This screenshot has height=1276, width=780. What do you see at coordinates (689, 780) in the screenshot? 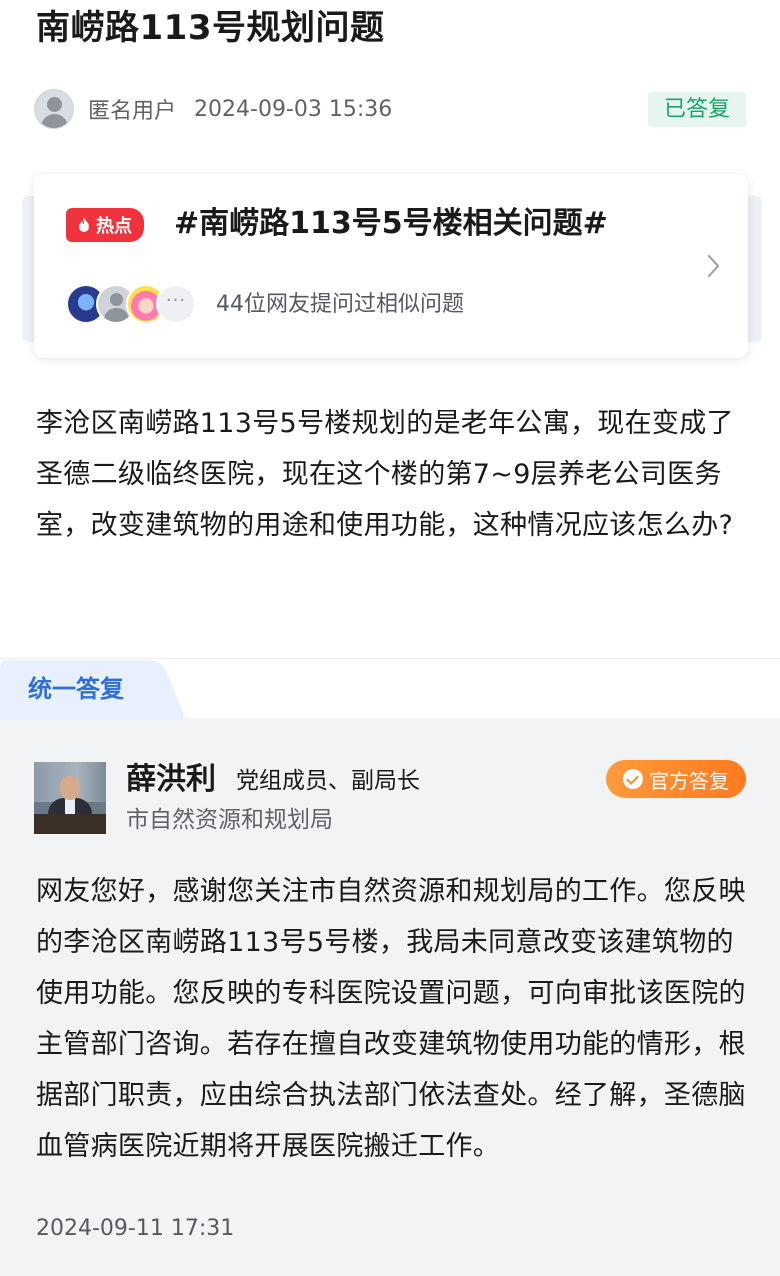
I see `official-badge-label: 官方答复` at bounding box center [689, 780].